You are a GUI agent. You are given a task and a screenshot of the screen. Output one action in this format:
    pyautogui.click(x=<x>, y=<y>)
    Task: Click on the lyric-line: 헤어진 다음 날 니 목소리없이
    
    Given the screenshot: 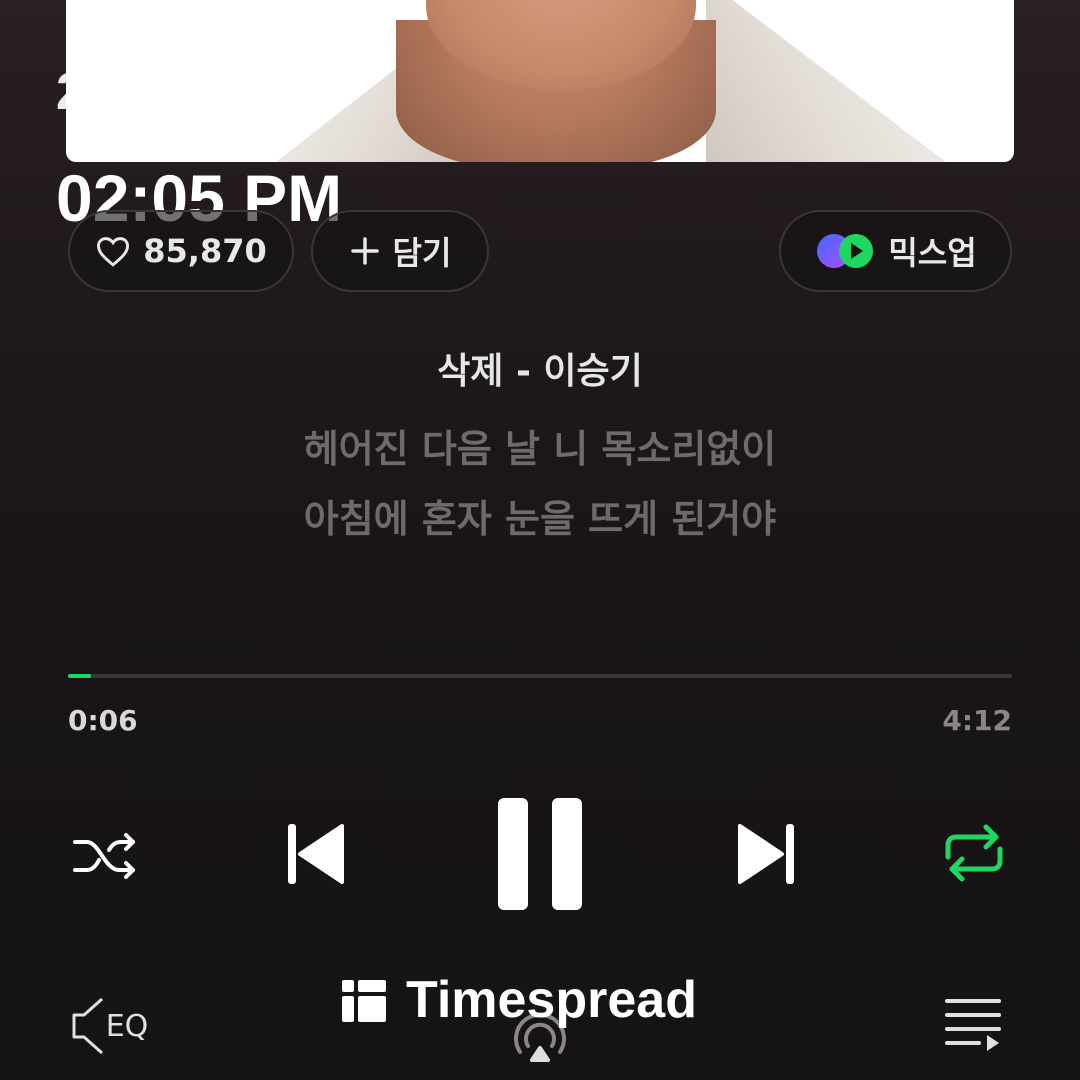 What is the action you would take?
    pyautogui.click(x=540, y=445)
    